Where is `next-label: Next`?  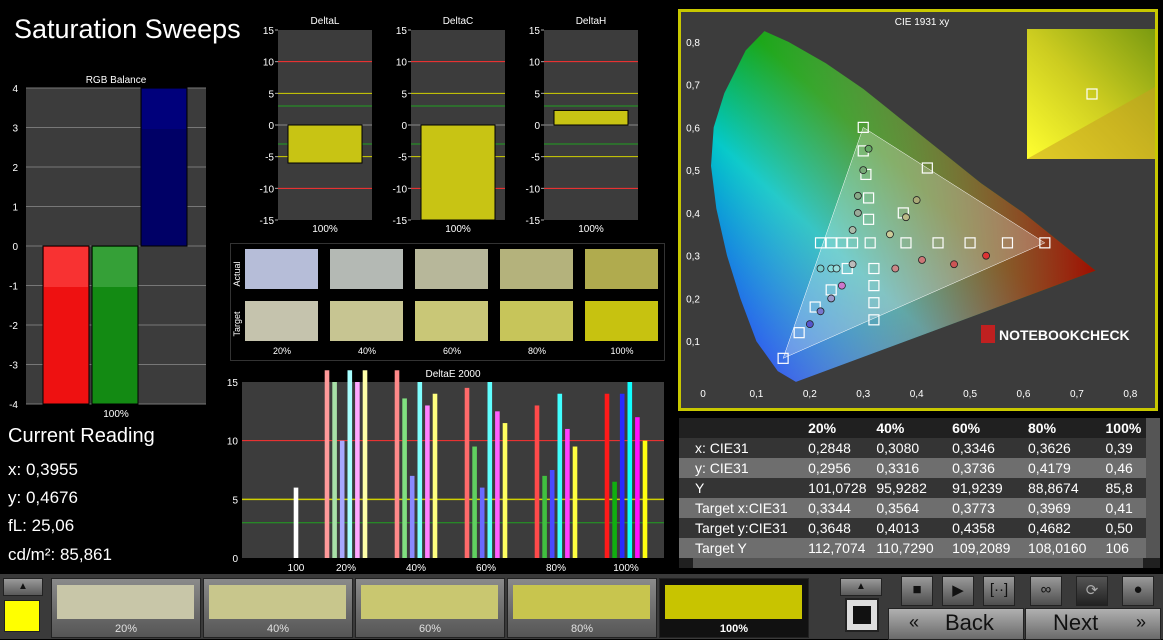 next-label: Next is located at coordinates (1076, 622).